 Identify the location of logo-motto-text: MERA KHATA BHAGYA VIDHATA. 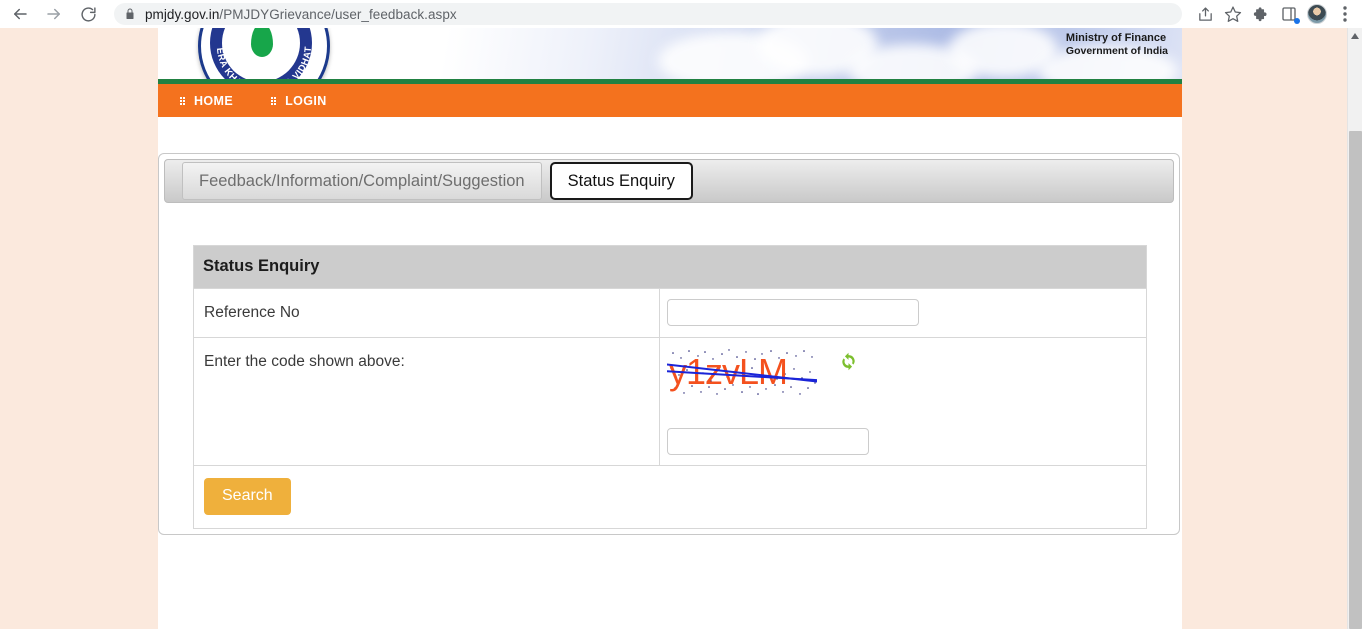
(257, 53).